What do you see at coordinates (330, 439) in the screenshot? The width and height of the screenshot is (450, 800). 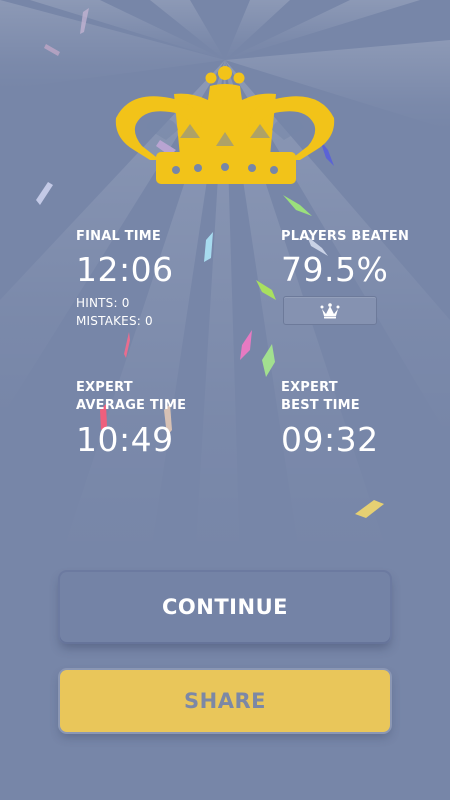 I see `best-time-value: 09:32` at bounding box center [330, 439].